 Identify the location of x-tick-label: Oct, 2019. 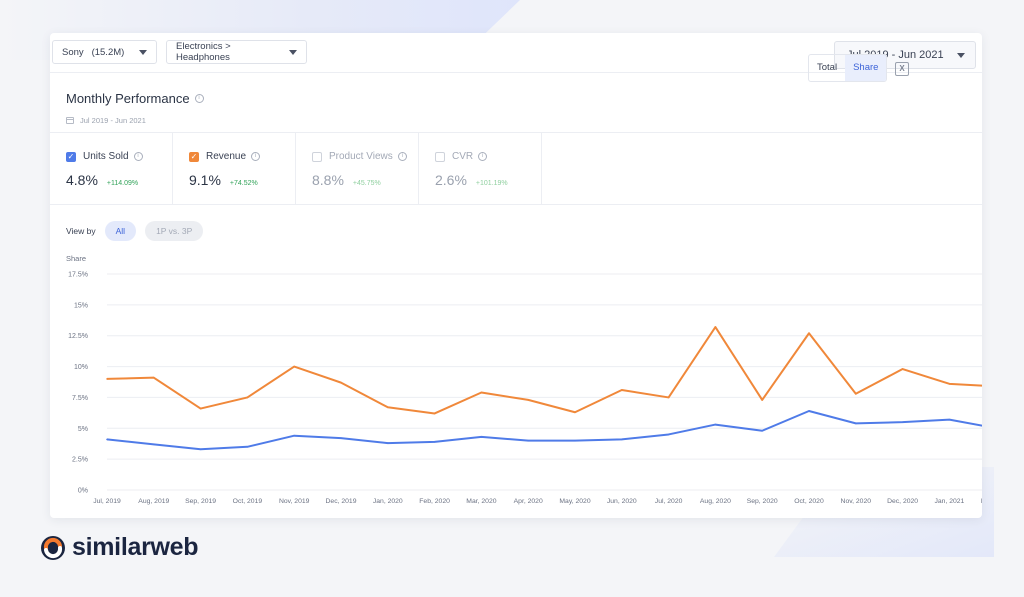
(248, 501).